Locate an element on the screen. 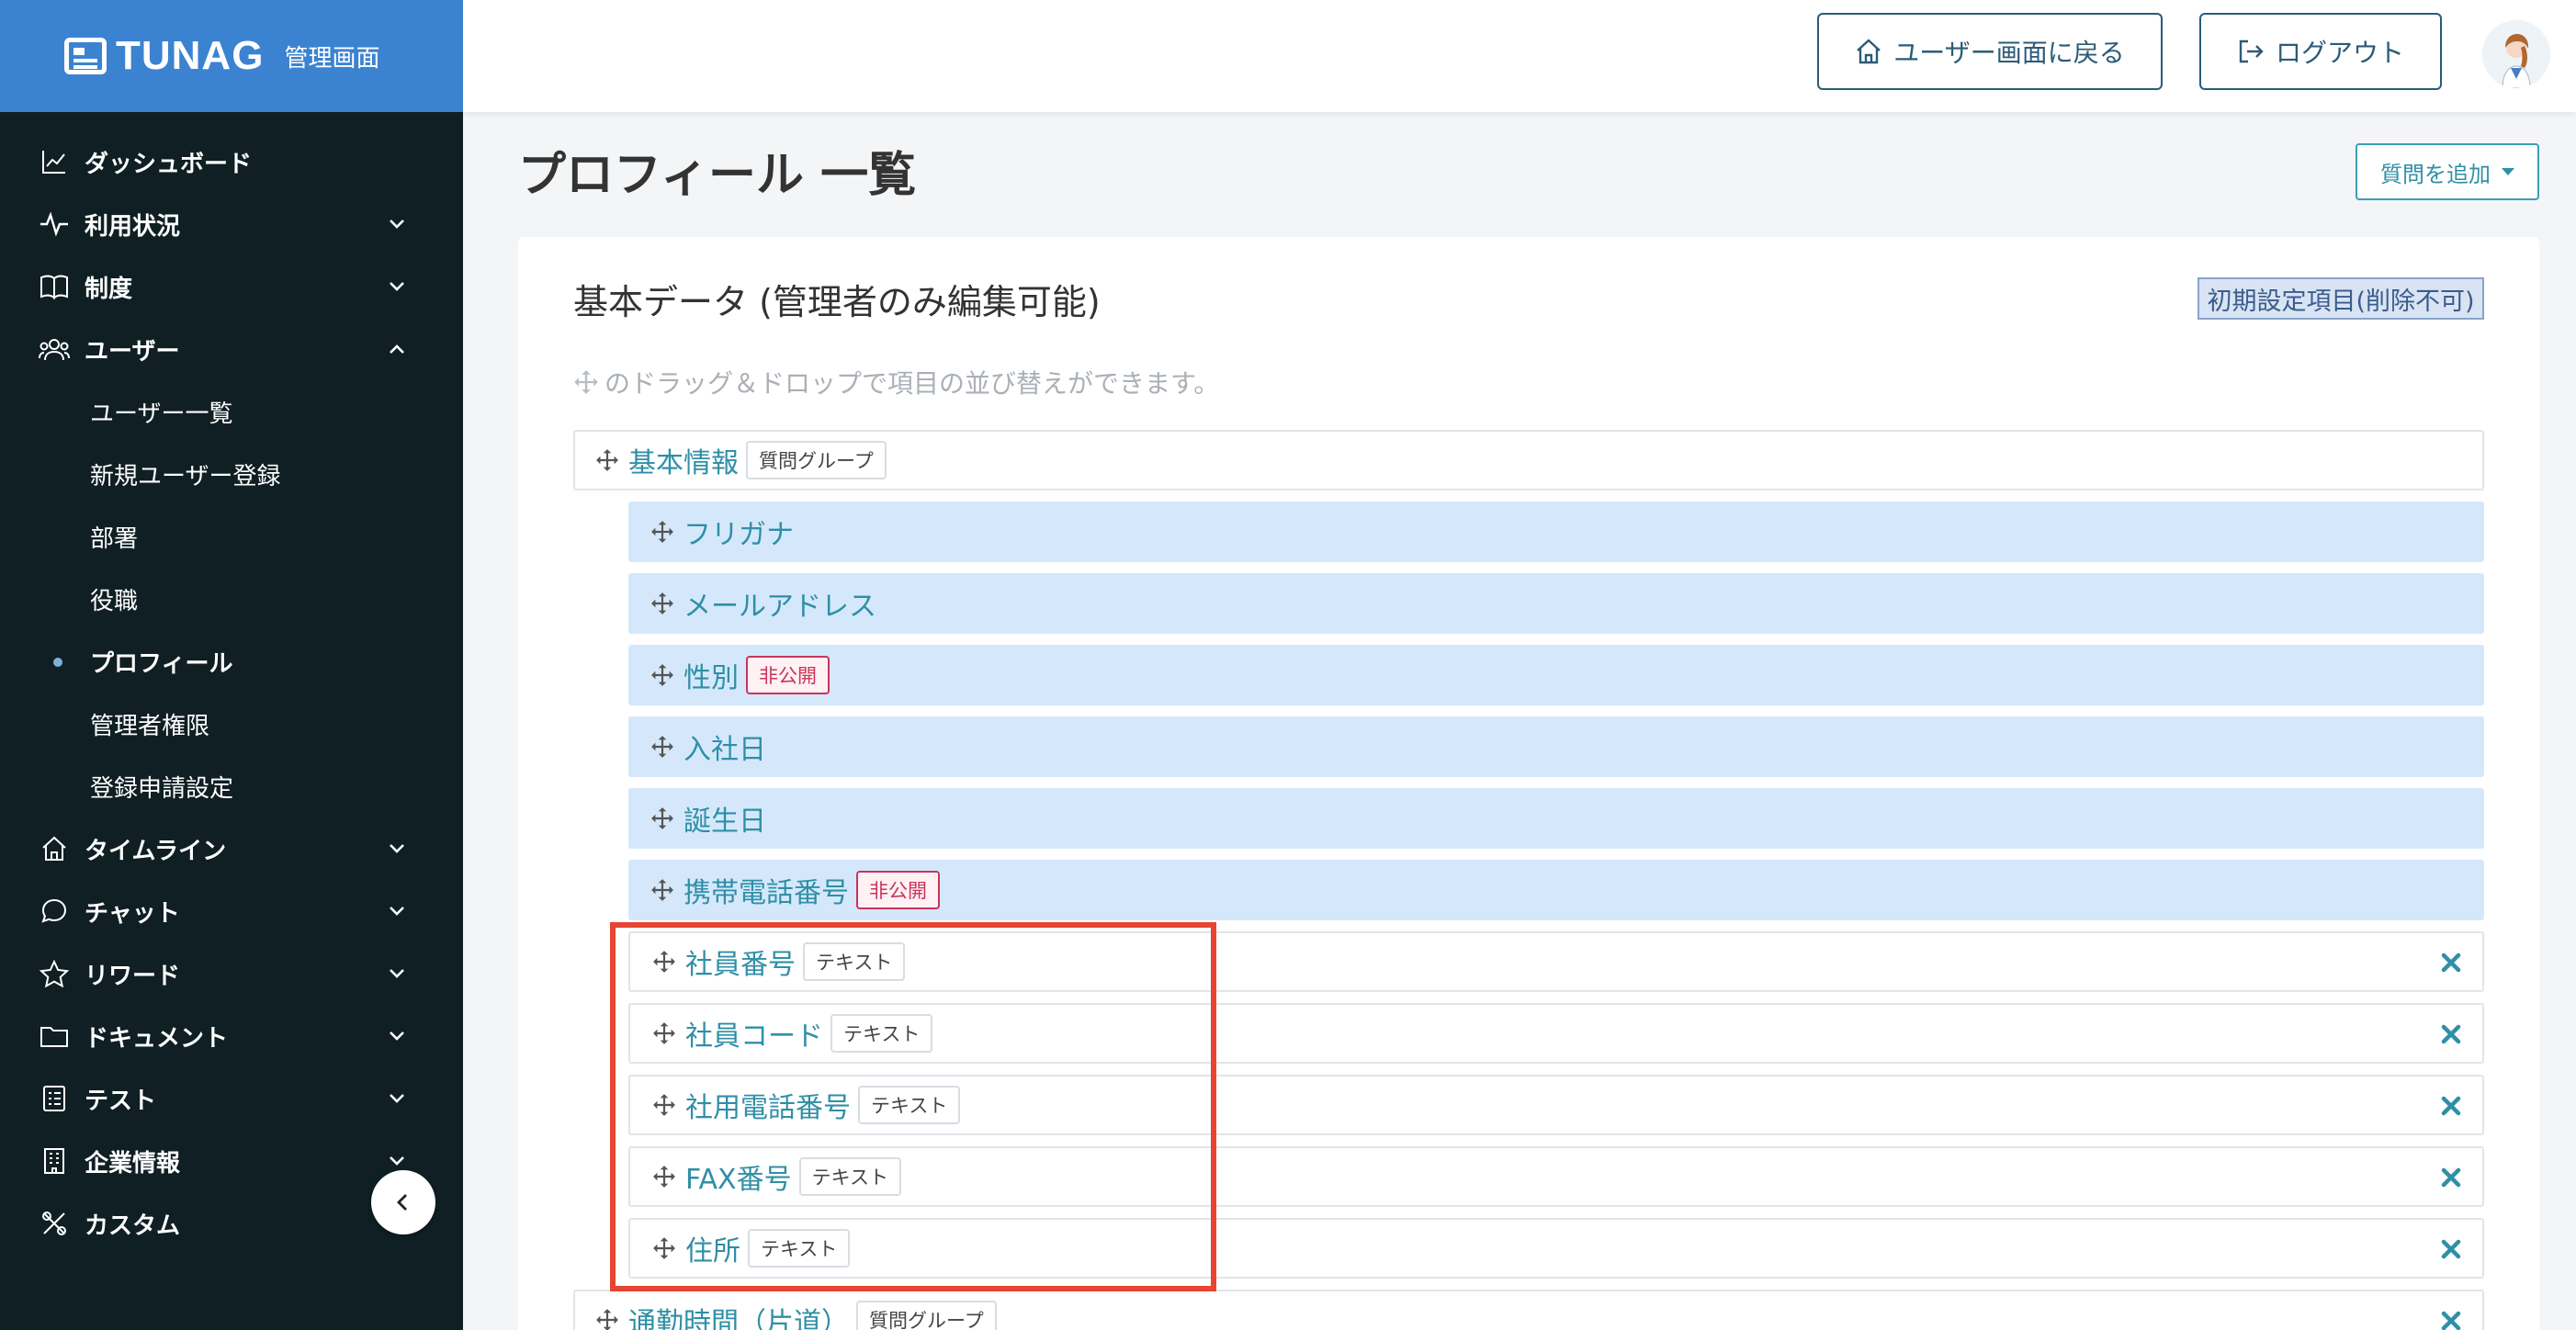 The height and width of the screenshot is (1330, 2576). sidebar-subitem-user-list: ユーザー一覧 is located at coordinates (231, 411).